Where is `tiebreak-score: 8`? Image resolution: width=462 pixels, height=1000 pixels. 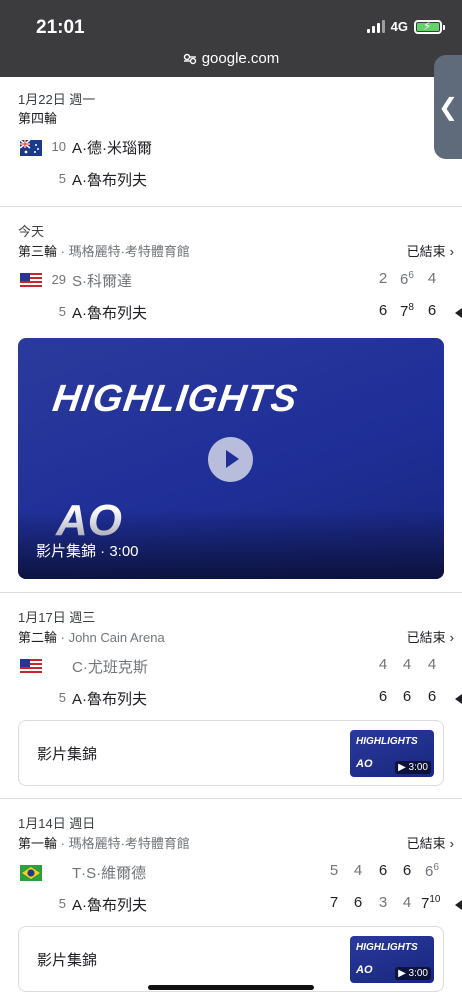
tiebreak-score: 8 is located at coordinates (411, 307).